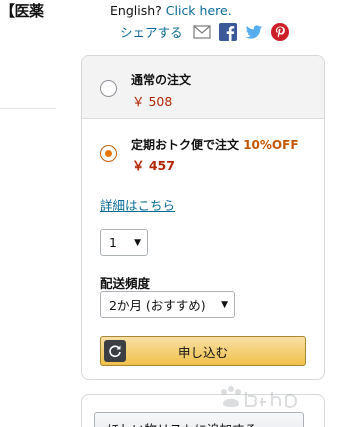 The width and height of the screenshot is (342, 427). Describe the element at coordinates (124, 242) in the screenshot. I see `quantity-select: 1 ▼` at that location.